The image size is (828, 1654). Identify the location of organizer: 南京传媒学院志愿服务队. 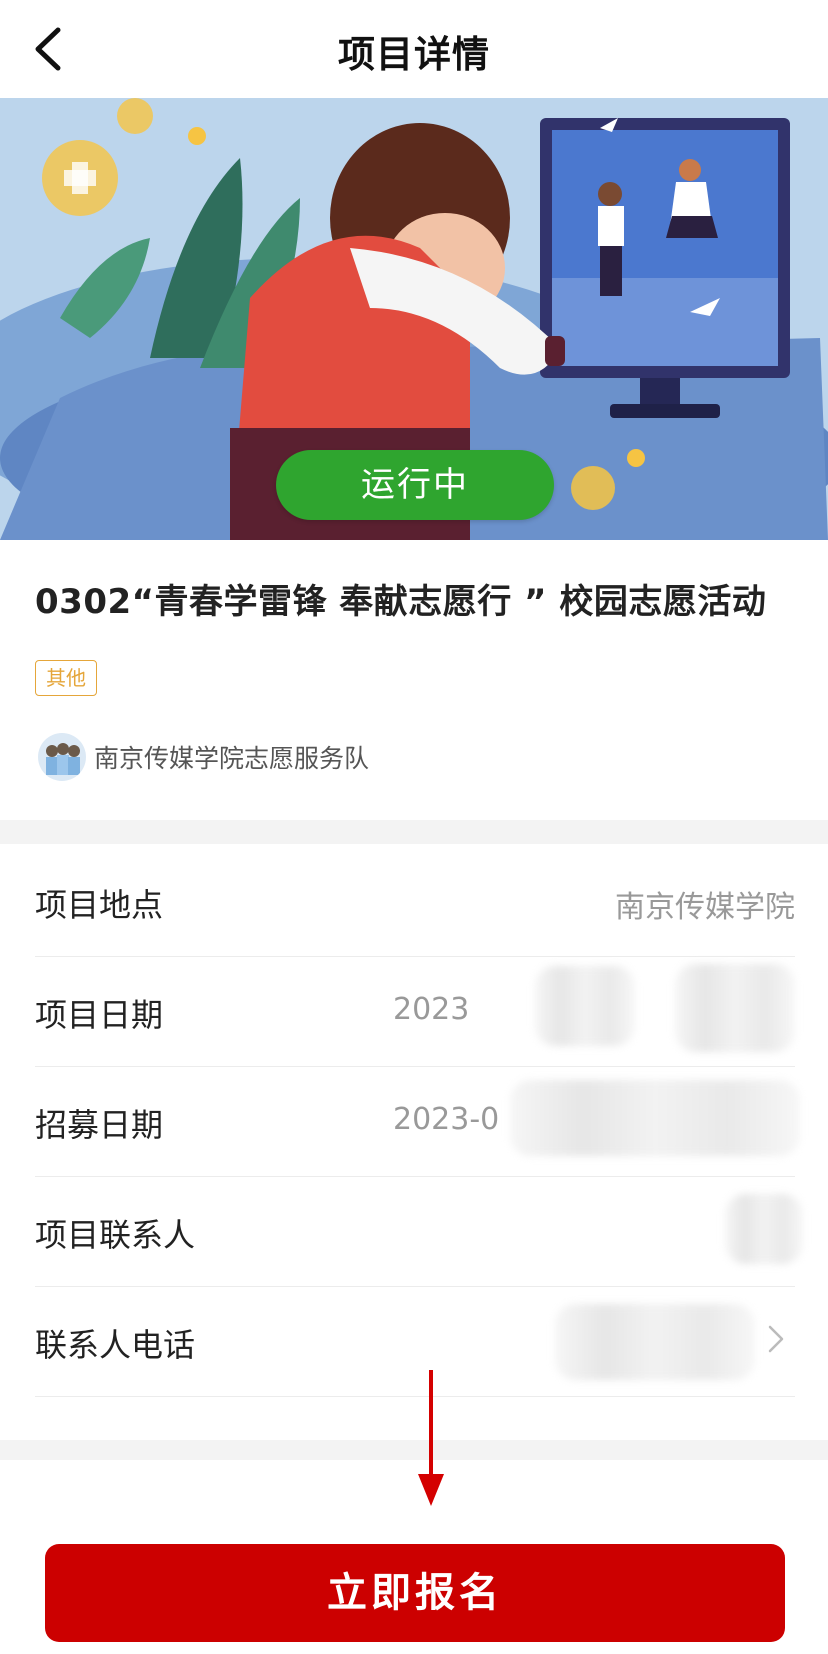
(203, 757).